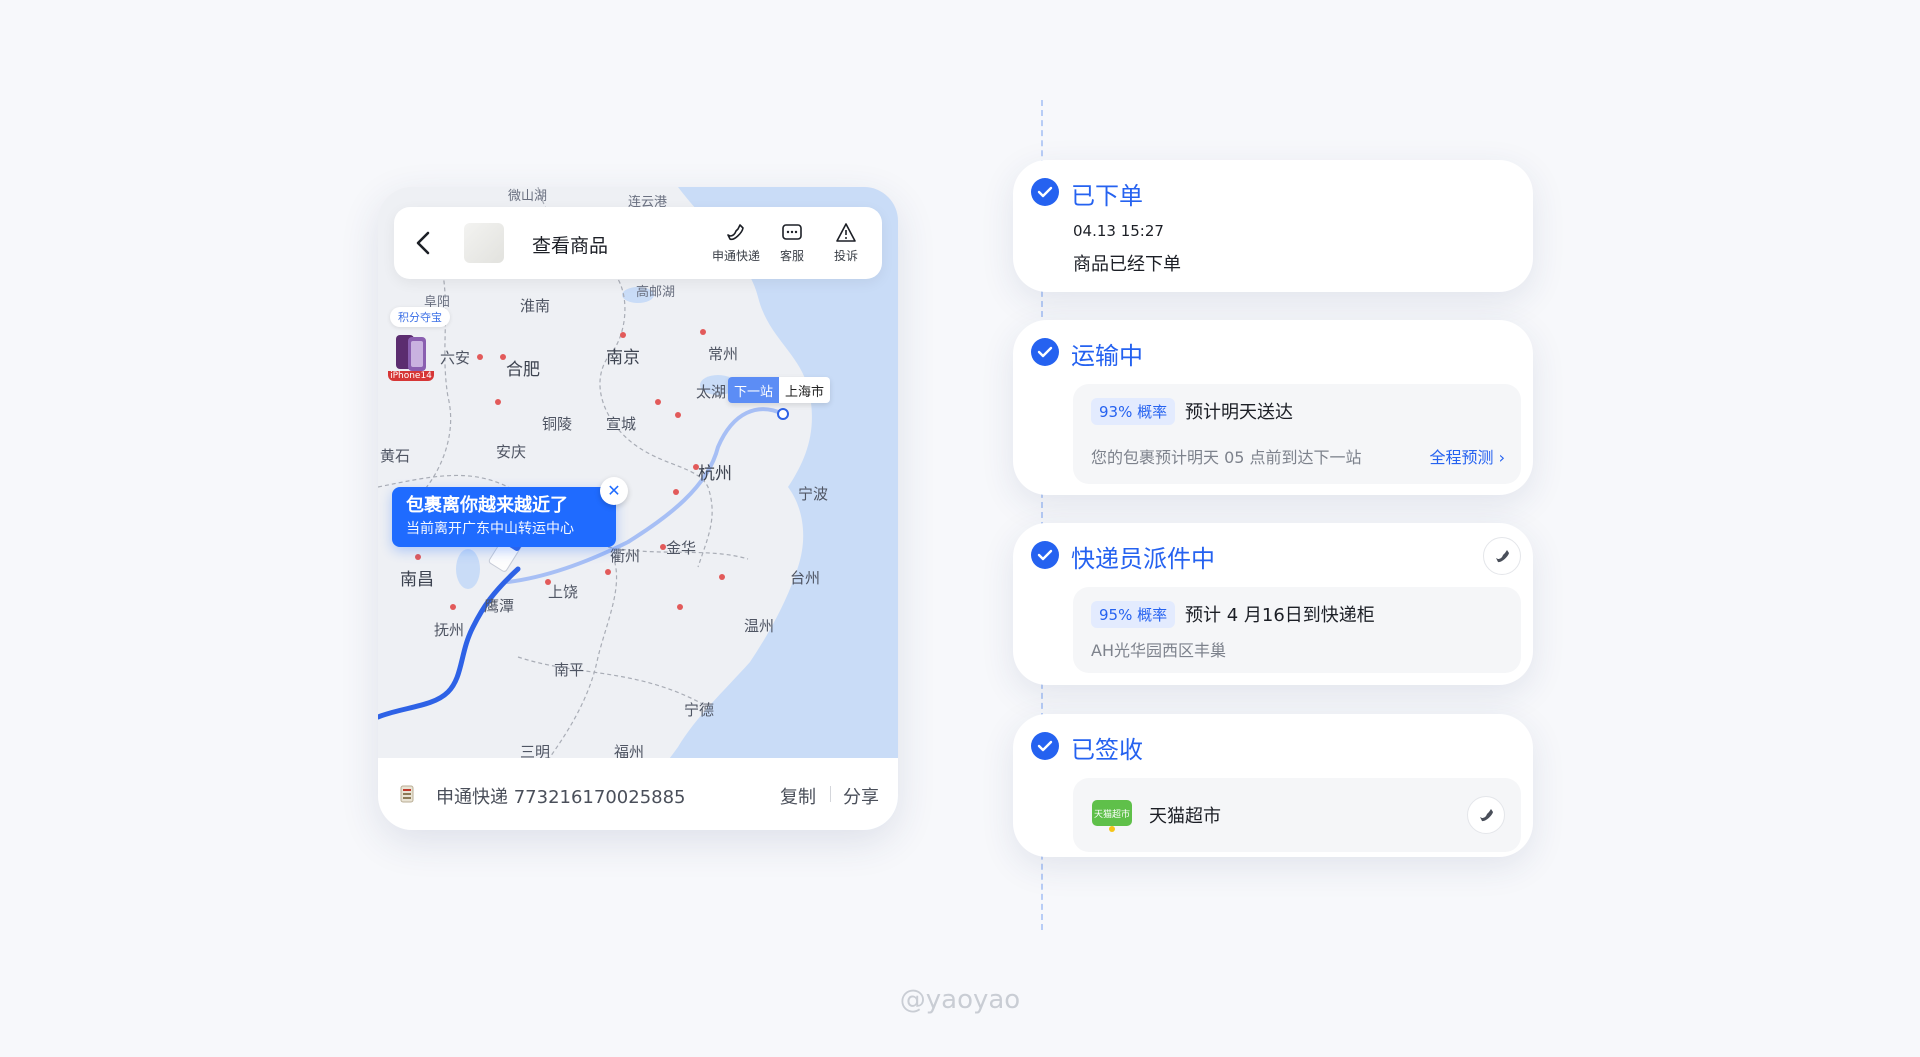 The image size is (1920, 1057). I want to click on city-label: 淮南, so click(535, 306).